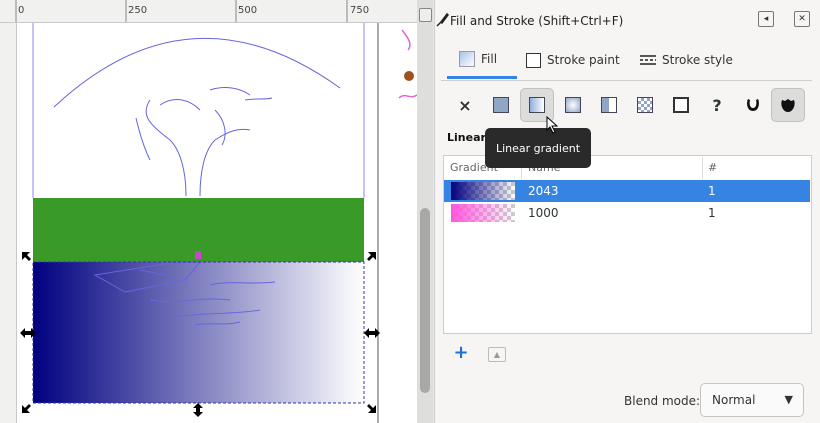 Image resolution: width=820 pixels, height=423 pixels. I want to click on flat-color-button, so click(501, 105).